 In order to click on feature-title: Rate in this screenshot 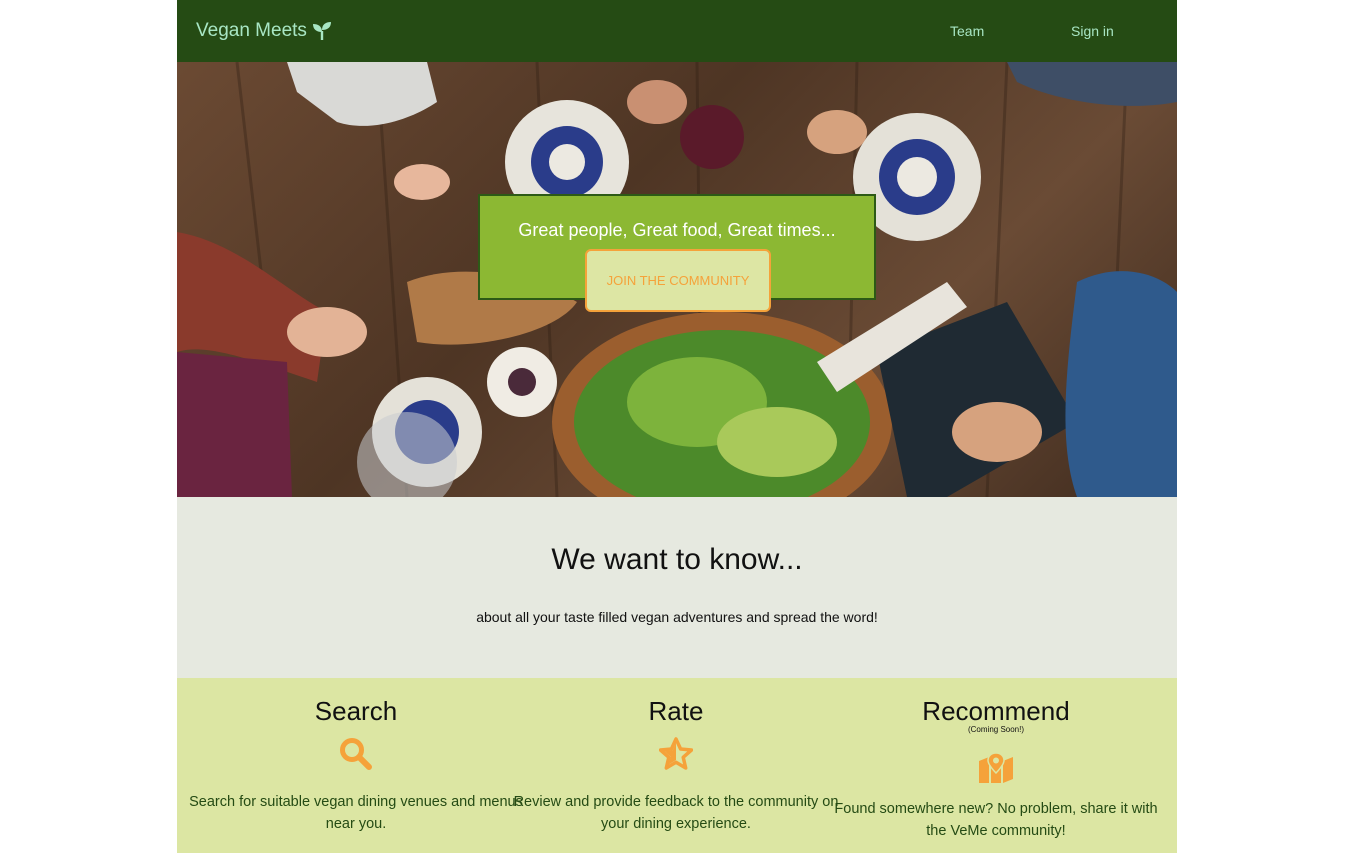, I will do `click(676, 711)`.